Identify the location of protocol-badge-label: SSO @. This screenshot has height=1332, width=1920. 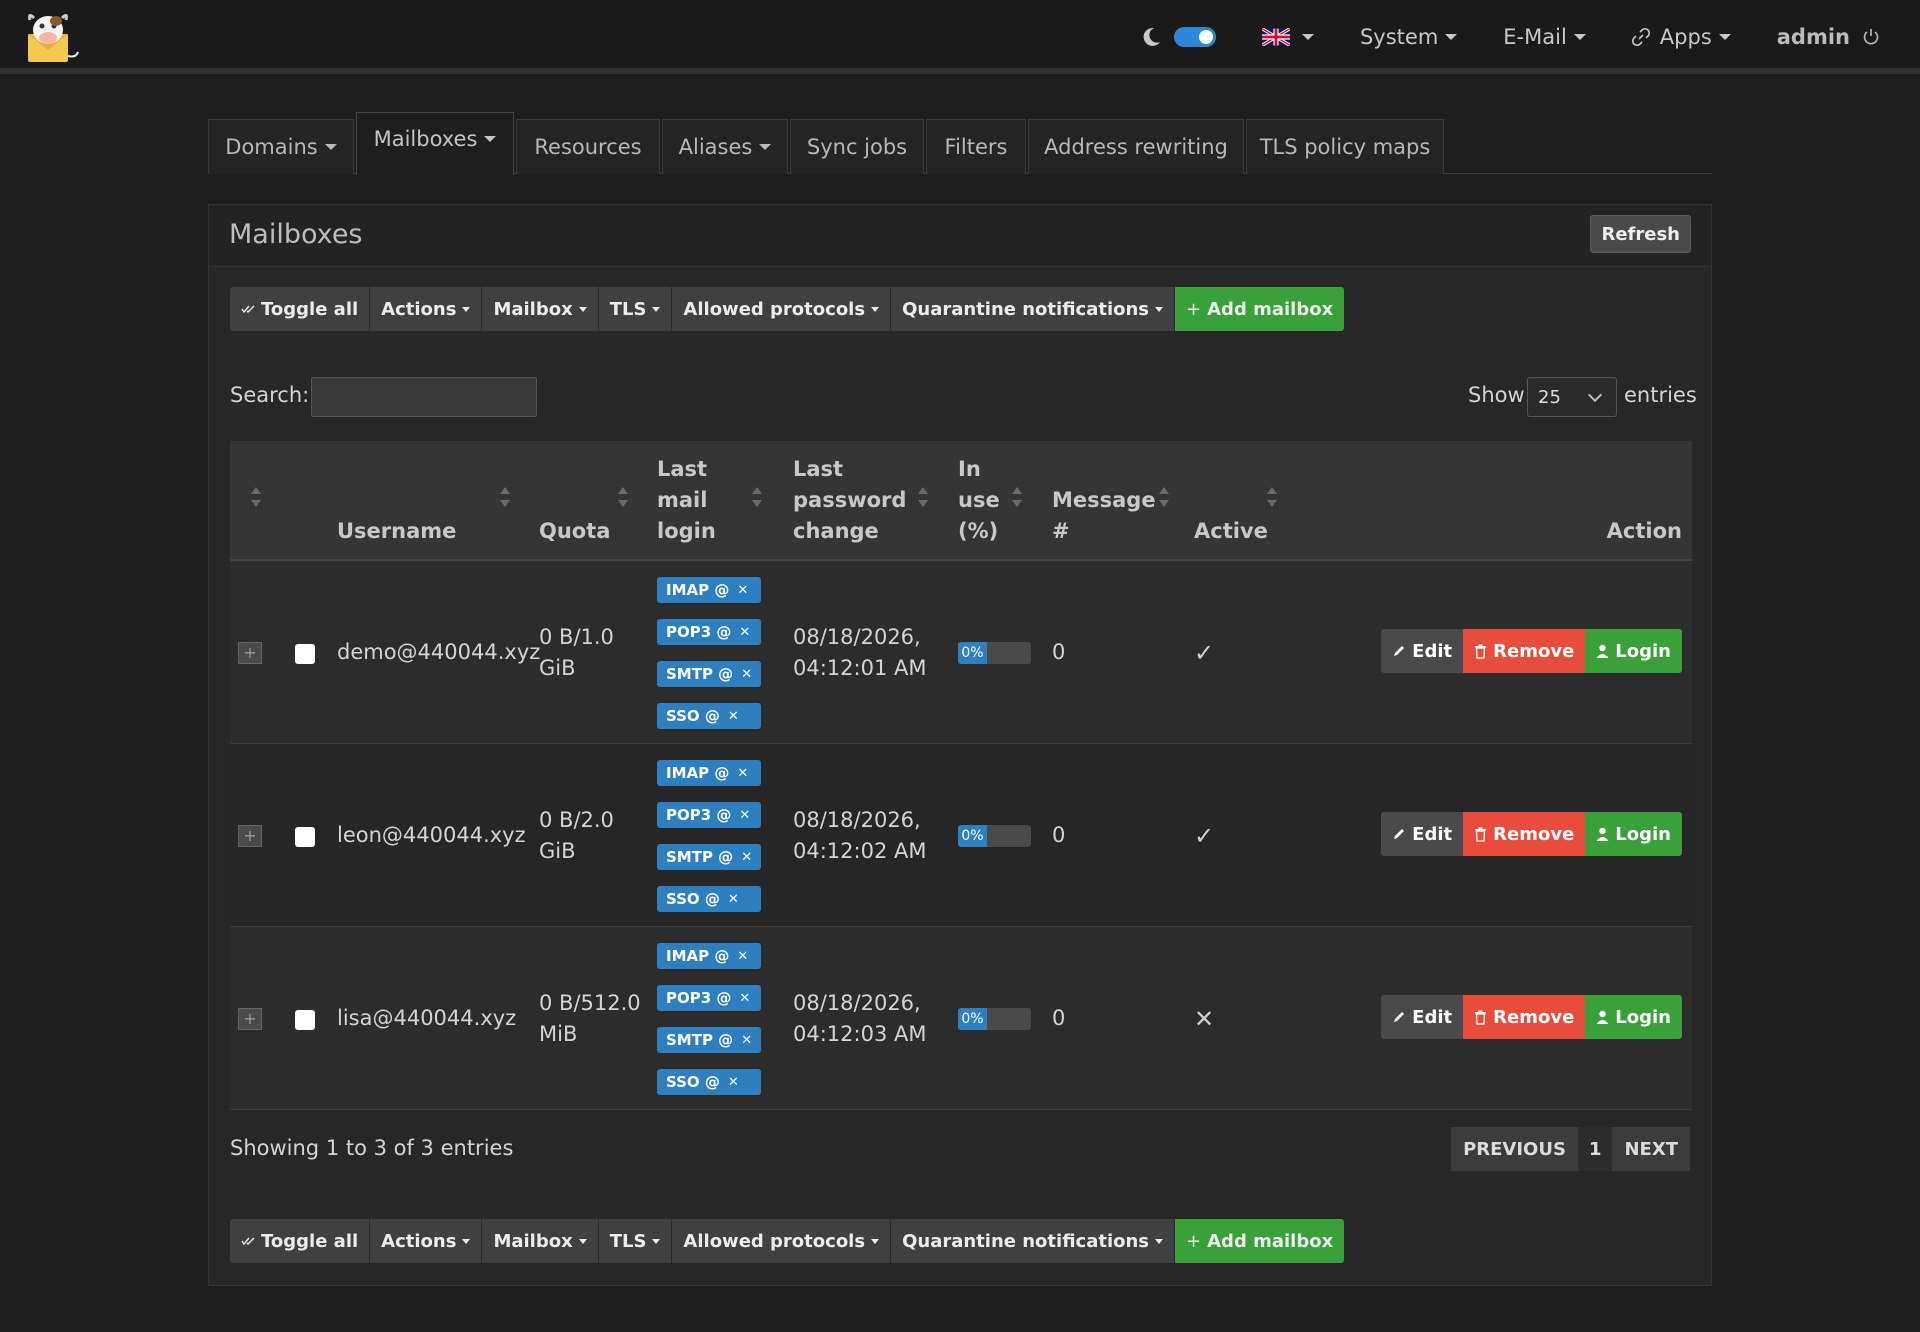
(693, 1082).